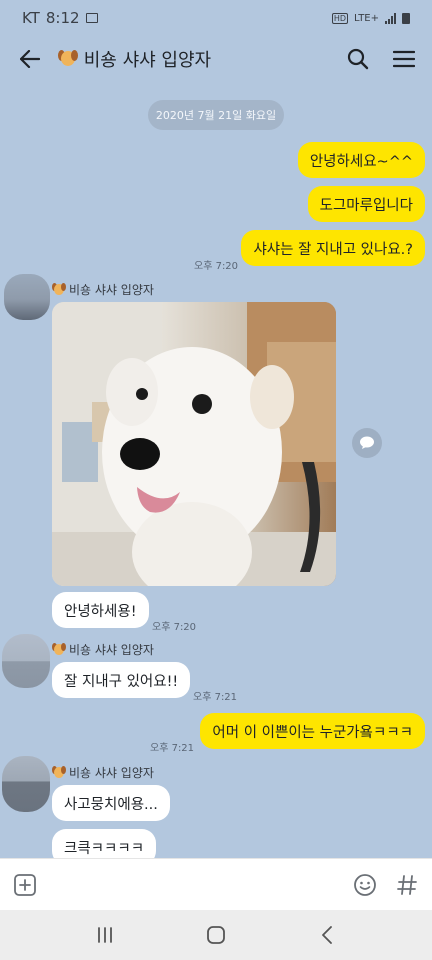  I want to click on their-message-bubble: 크큭ㅋㅋㅋㅋ, so click(104, 843).